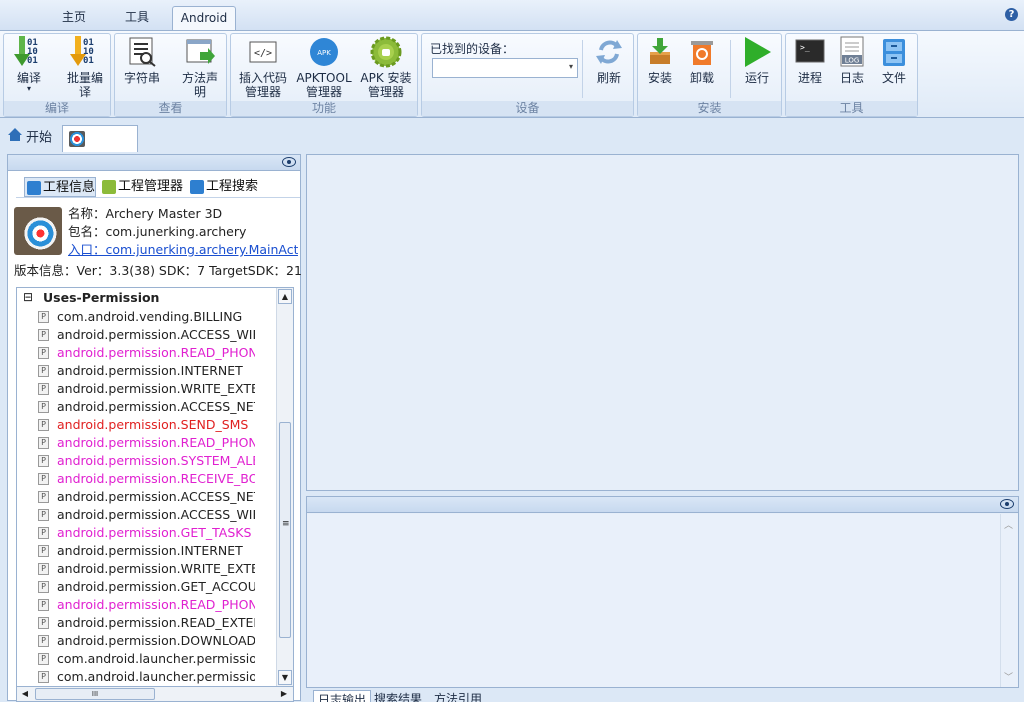  What do you see at coordinates (284, 694) in the screenshot?
I see `scroll-right-button: ▶` at bounding box center [284, 694].